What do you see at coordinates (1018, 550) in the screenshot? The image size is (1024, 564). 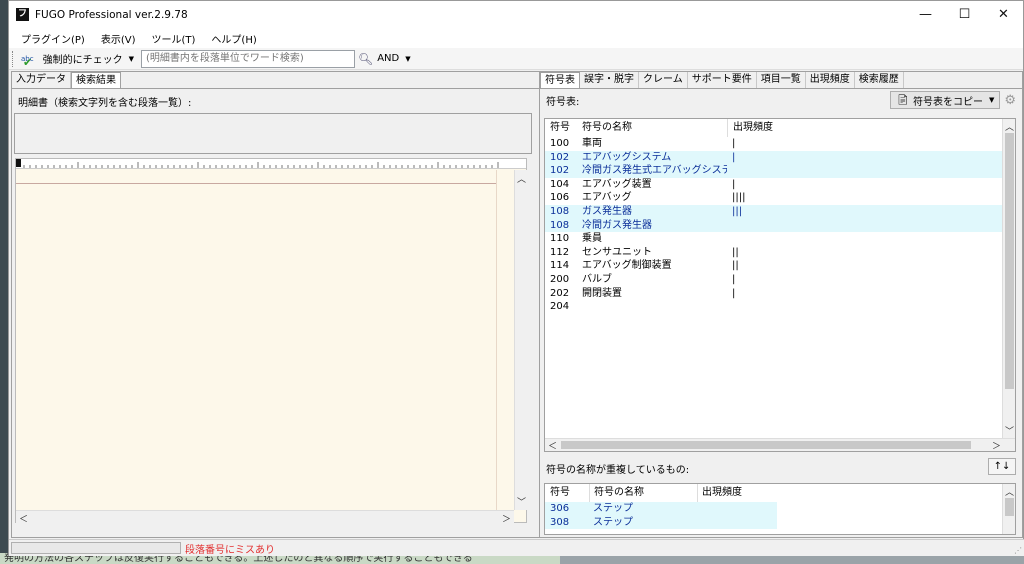 I see `resize-grip-icon: ⋰` at bounding box center [1018, 550].